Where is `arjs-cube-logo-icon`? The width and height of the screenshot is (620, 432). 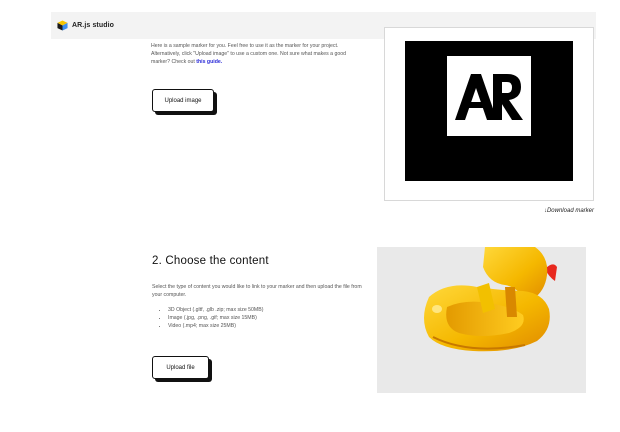
arjs-cube-logo-icon is located at coordinates (62, 25).